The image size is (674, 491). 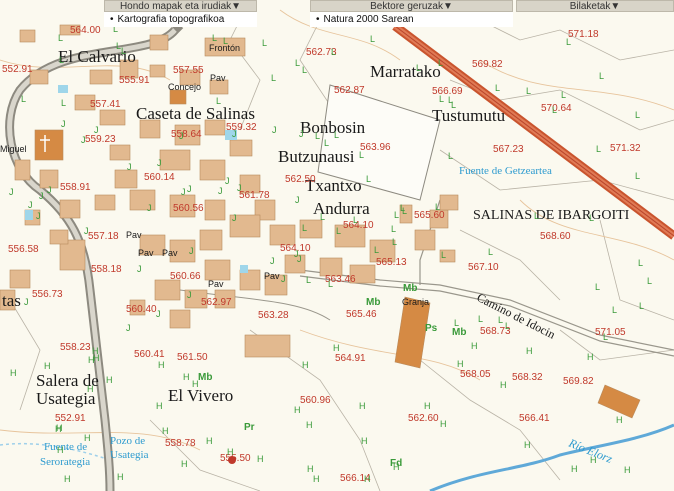 What do you see at coordinates (241, 127) in the screenshot?
I see `elevation-label: 559.32` at bounding box center [241, 127].